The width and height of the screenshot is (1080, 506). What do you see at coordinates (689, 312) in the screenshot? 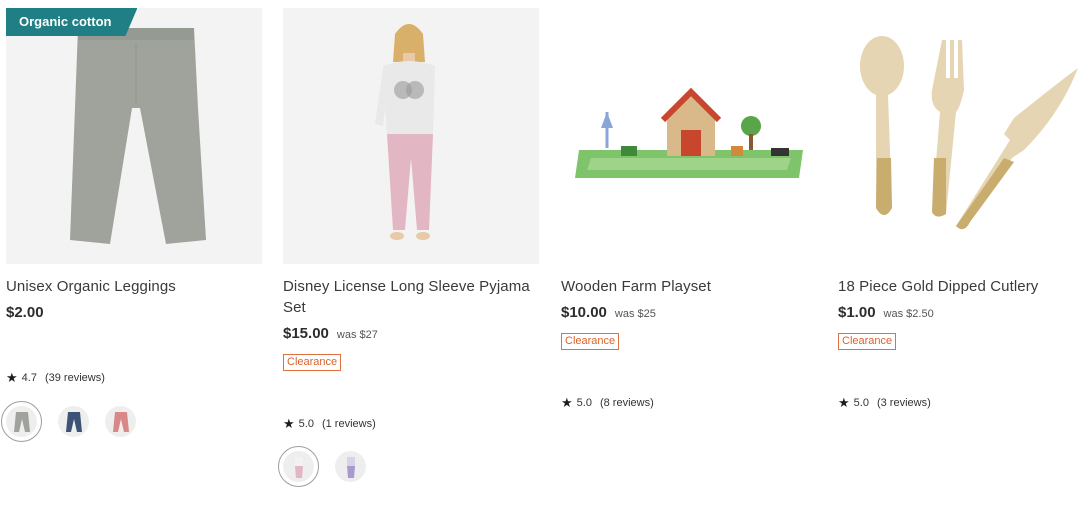
I see `price-row: $10.00 was $25` at bounding box center [689, 312].